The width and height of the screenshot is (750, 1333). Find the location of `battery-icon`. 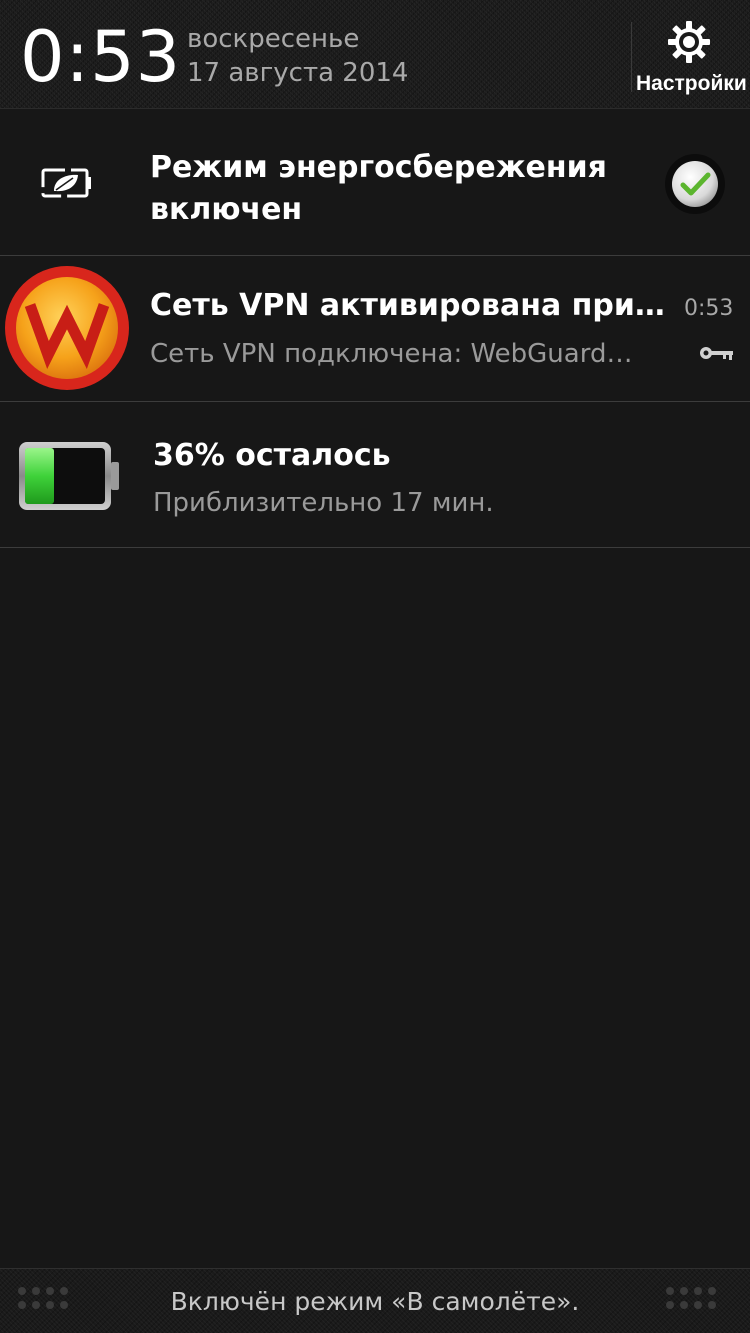

battery-icon is located at coordinates (69, 476).